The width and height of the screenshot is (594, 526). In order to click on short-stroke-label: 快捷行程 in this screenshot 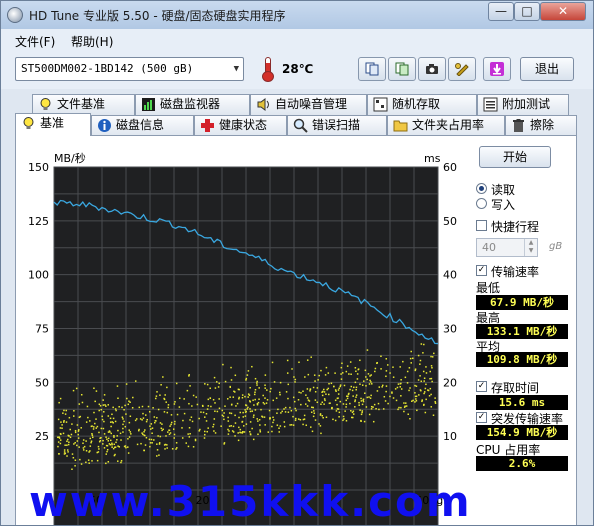, I will do `click(515, 227)`.